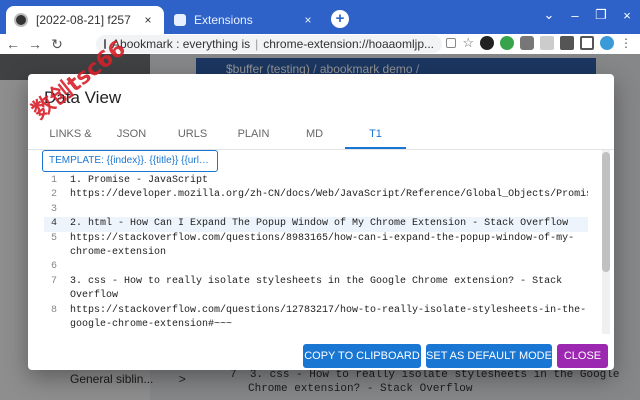  Describe the element at coordinates (375, 135) in the screenshot. I see `tab-t1: T1` at that location.